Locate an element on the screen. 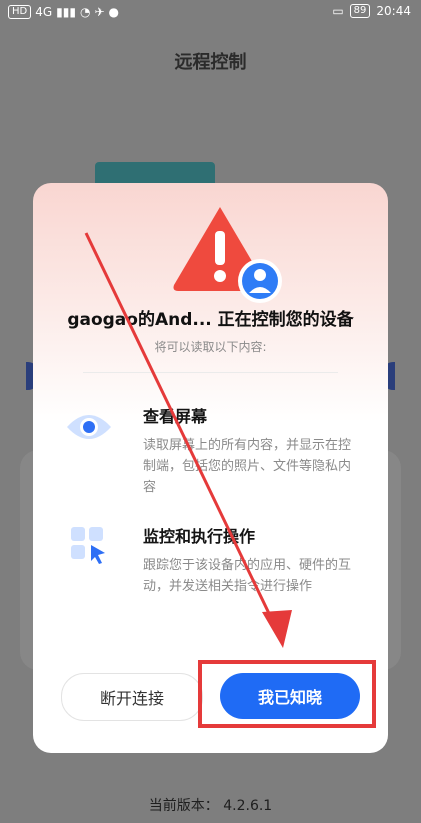 The height and width of the screenshot is (823, 421). eye-pupil is located at coordinates (89, 427).